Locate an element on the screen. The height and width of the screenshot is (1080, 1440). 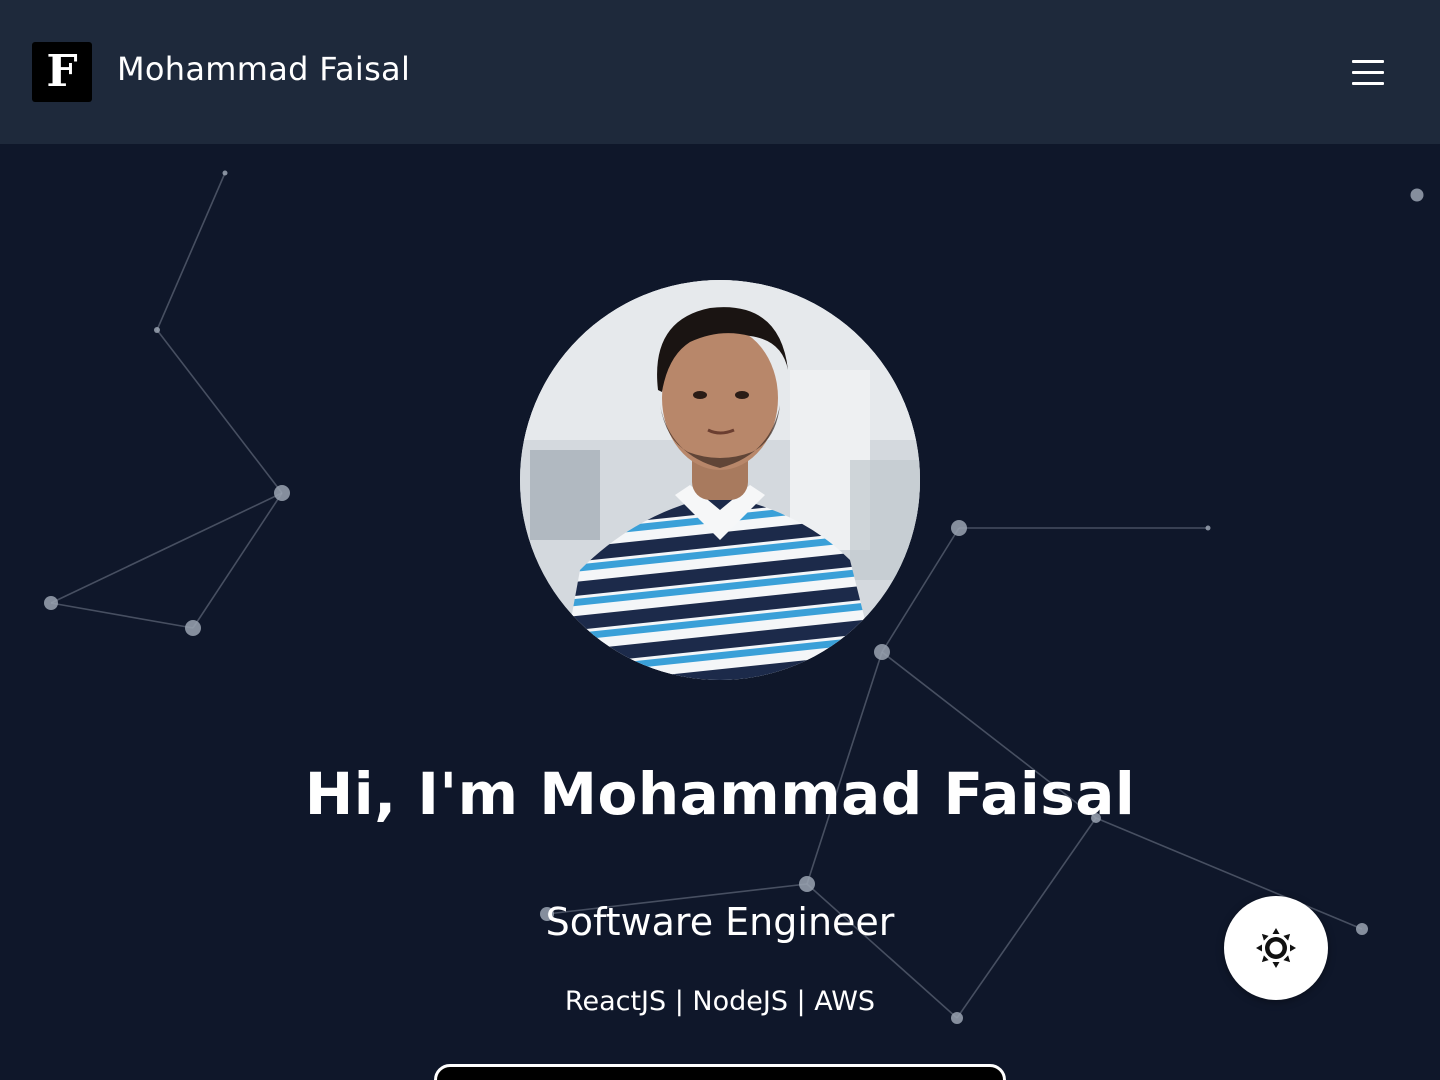
site-logo: F is located at coordinates (62, 72).